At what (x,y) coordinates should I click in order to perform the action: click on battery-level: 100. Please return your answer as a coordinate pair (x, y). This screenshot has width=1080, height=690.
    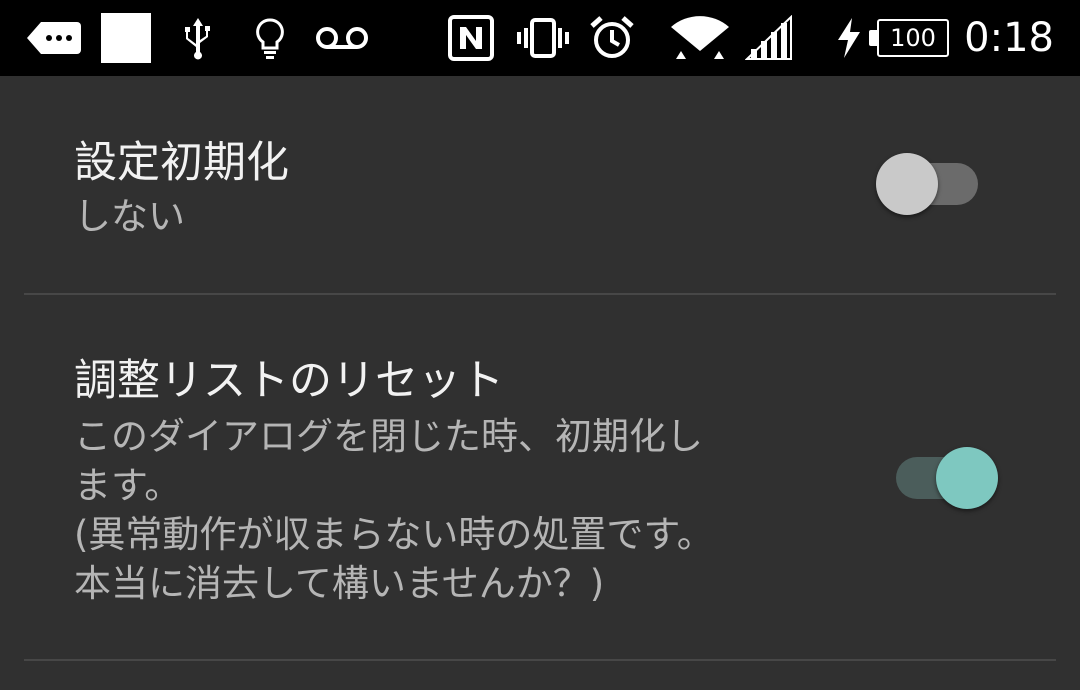
    Looking at the image, I should click on (913, 38).